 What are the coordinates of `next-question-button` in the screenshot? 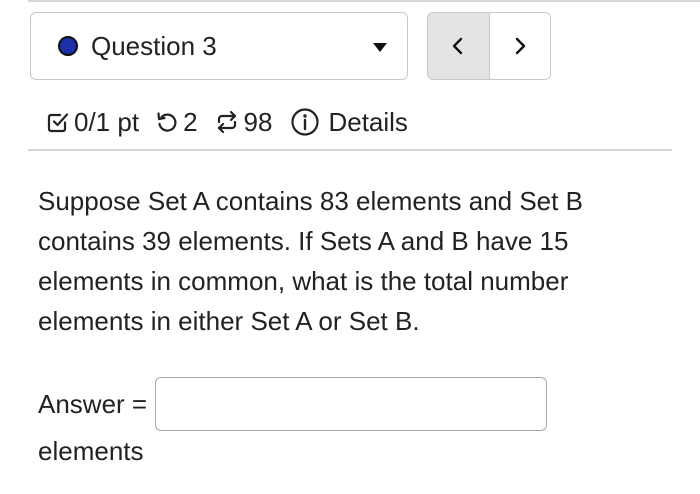 It's located at (519, 46).